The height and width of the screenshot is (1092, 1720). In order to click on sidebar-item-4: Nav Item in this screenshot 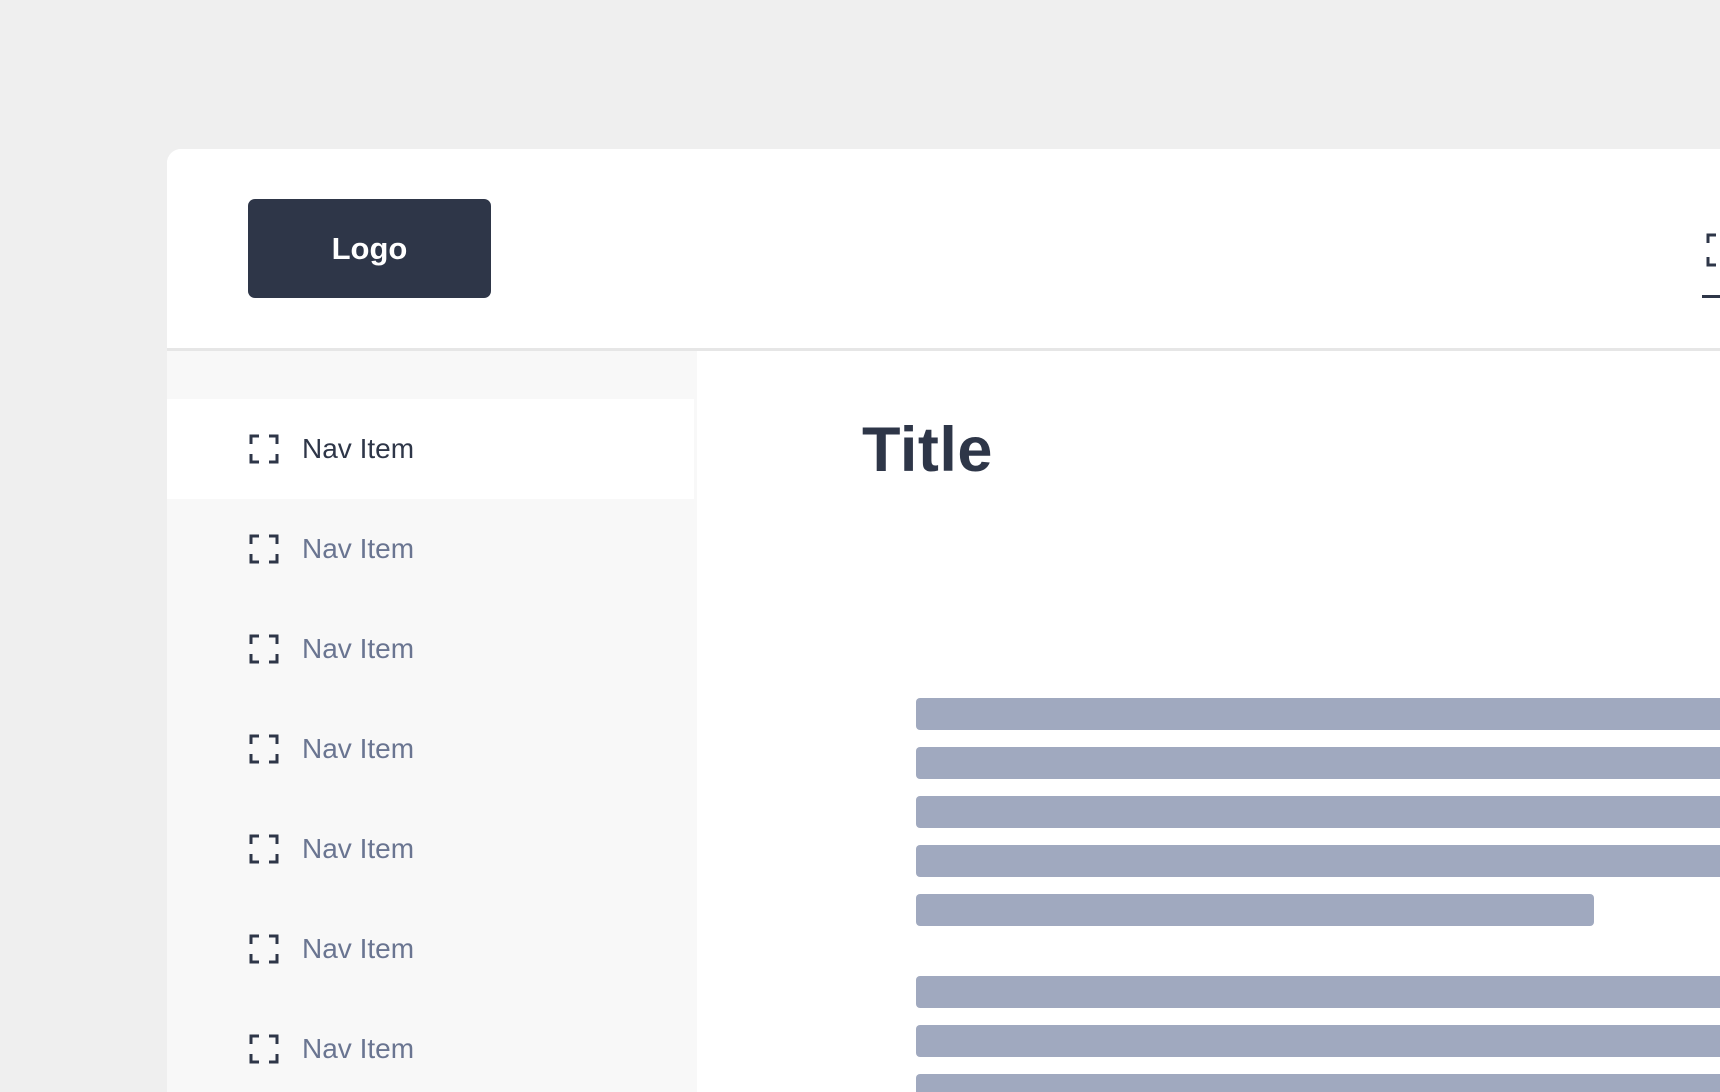, I will do `click(430, 749)`.